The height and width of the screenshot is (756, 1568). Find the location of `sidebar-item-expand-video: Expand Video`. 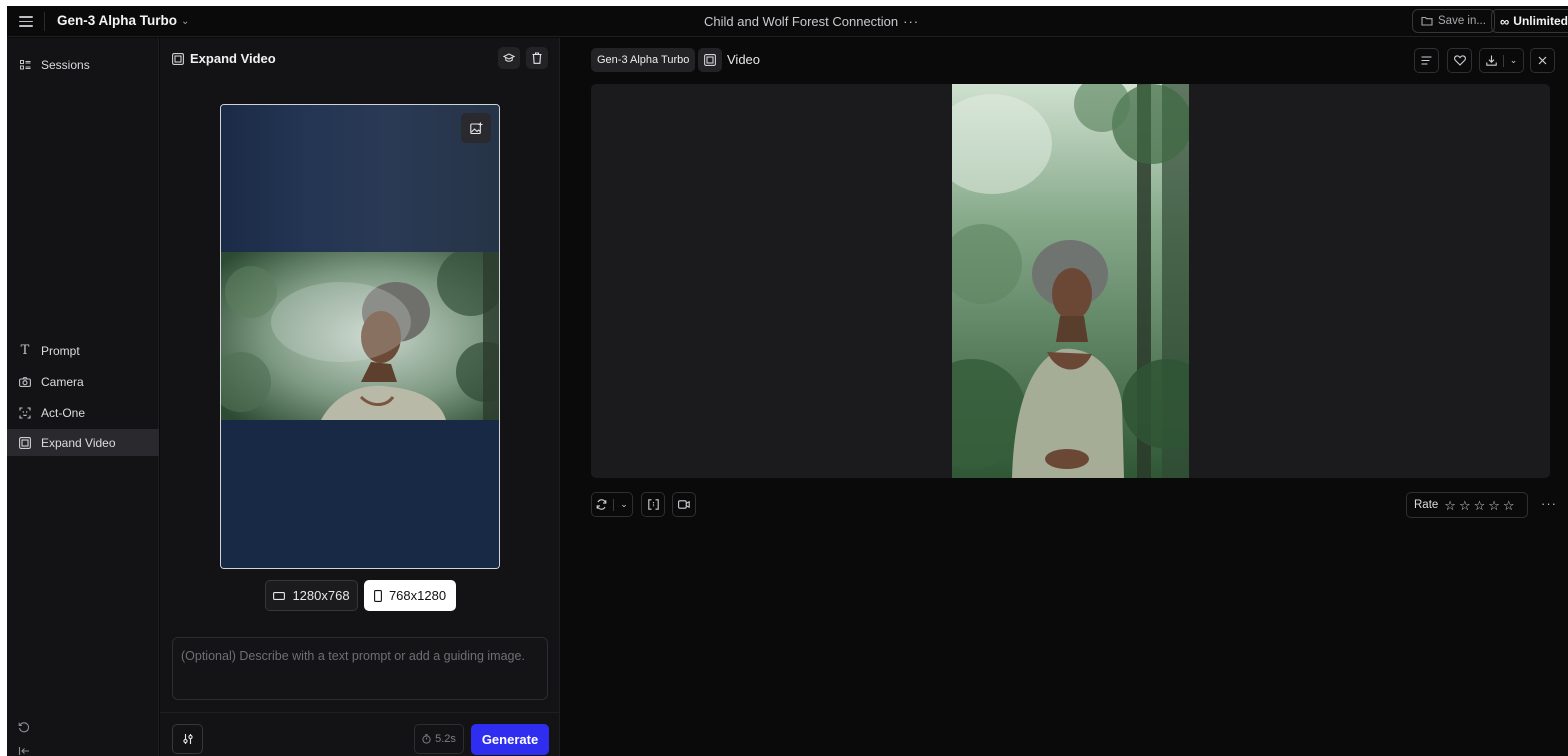

sidebar-item-expand-video: Expand Video is located at coordinates (83, 442).